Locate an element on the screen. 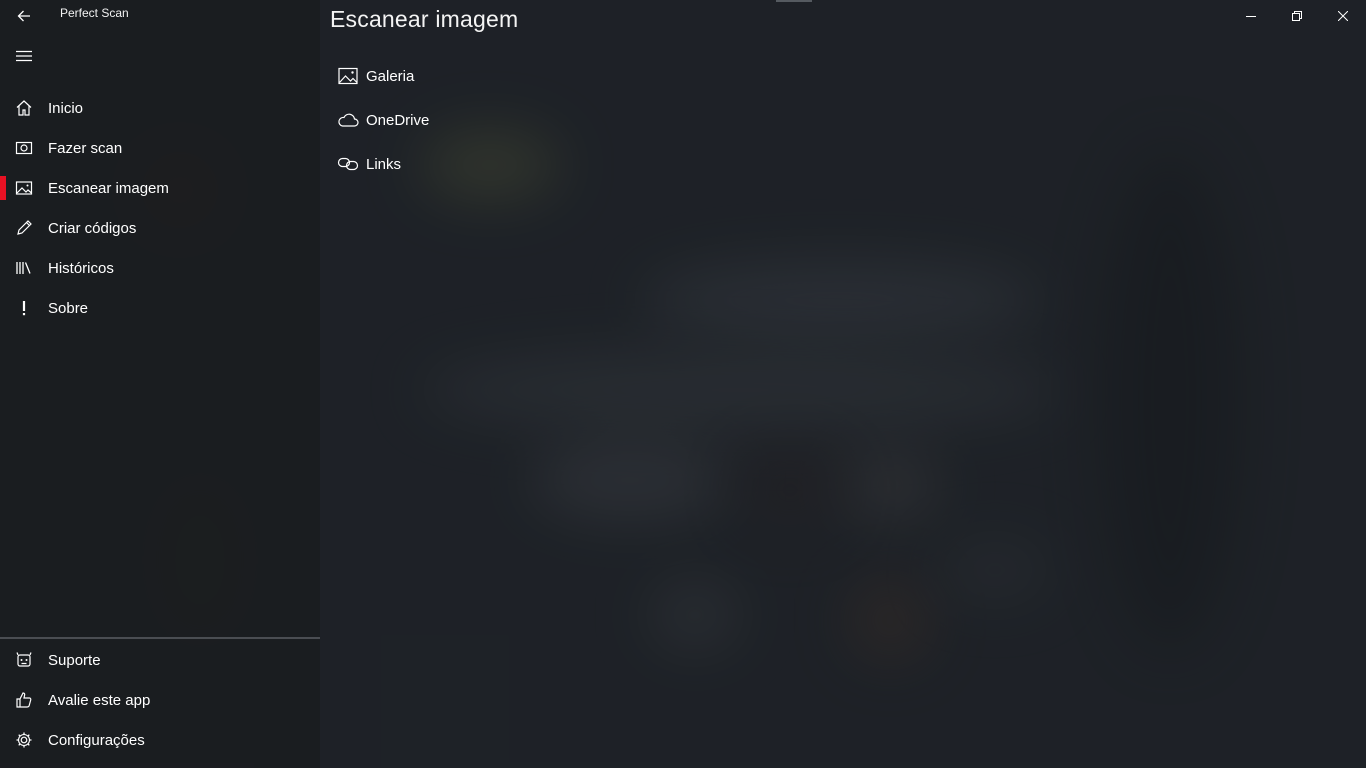 The image size is (1366, 768). link-icon is located at coordinates (348, 164).